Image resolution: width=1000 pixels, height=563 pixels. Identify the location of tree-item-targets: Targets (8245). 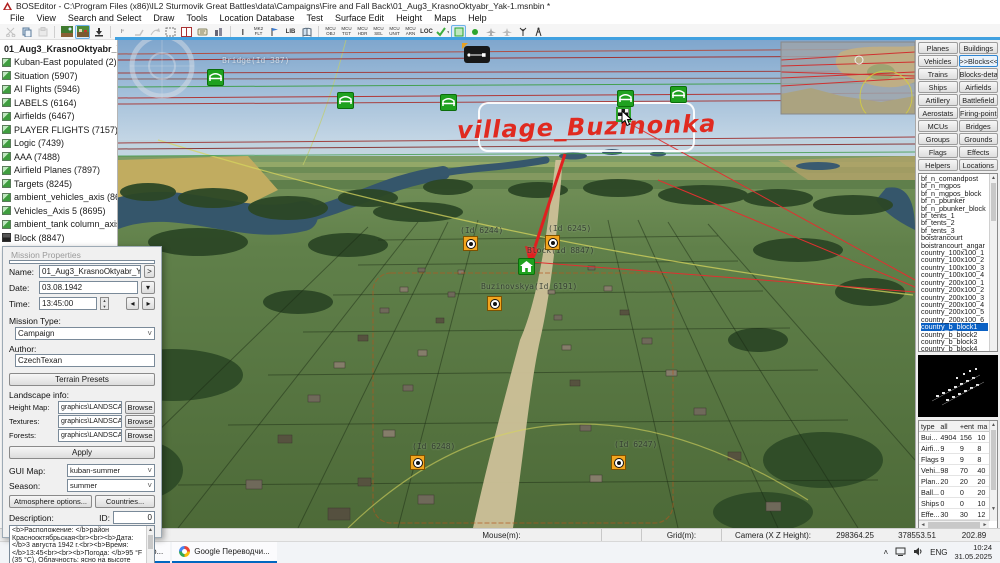
(59, 184).